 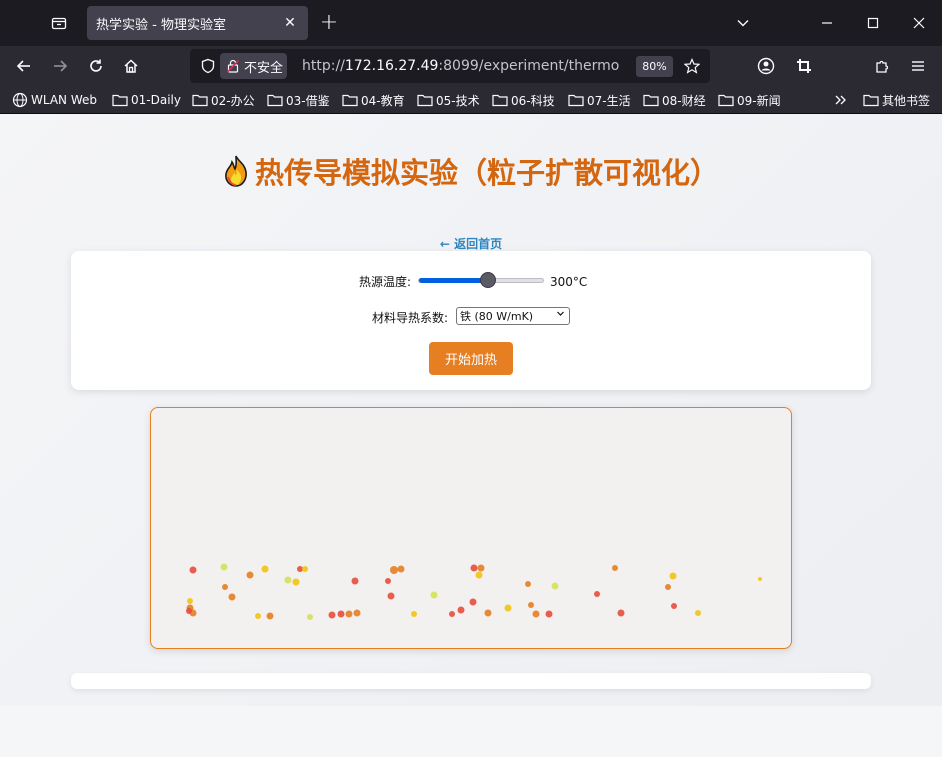 I want to click on particle-field, so click(x=474, y=591).